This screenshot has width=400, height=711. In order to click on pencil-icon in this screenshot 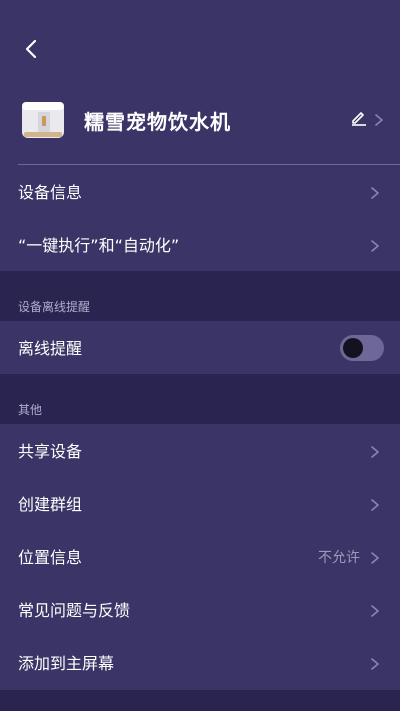, I will do `click(359, 119)`.